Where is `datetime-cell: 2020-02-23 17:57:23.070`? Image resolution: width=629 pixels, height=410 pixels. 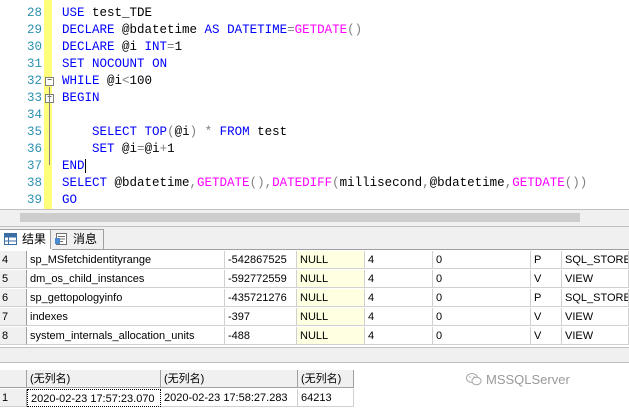 datetime-cell: 2020-02-23 17:57:23.070 is located at coordinates (94, 398).